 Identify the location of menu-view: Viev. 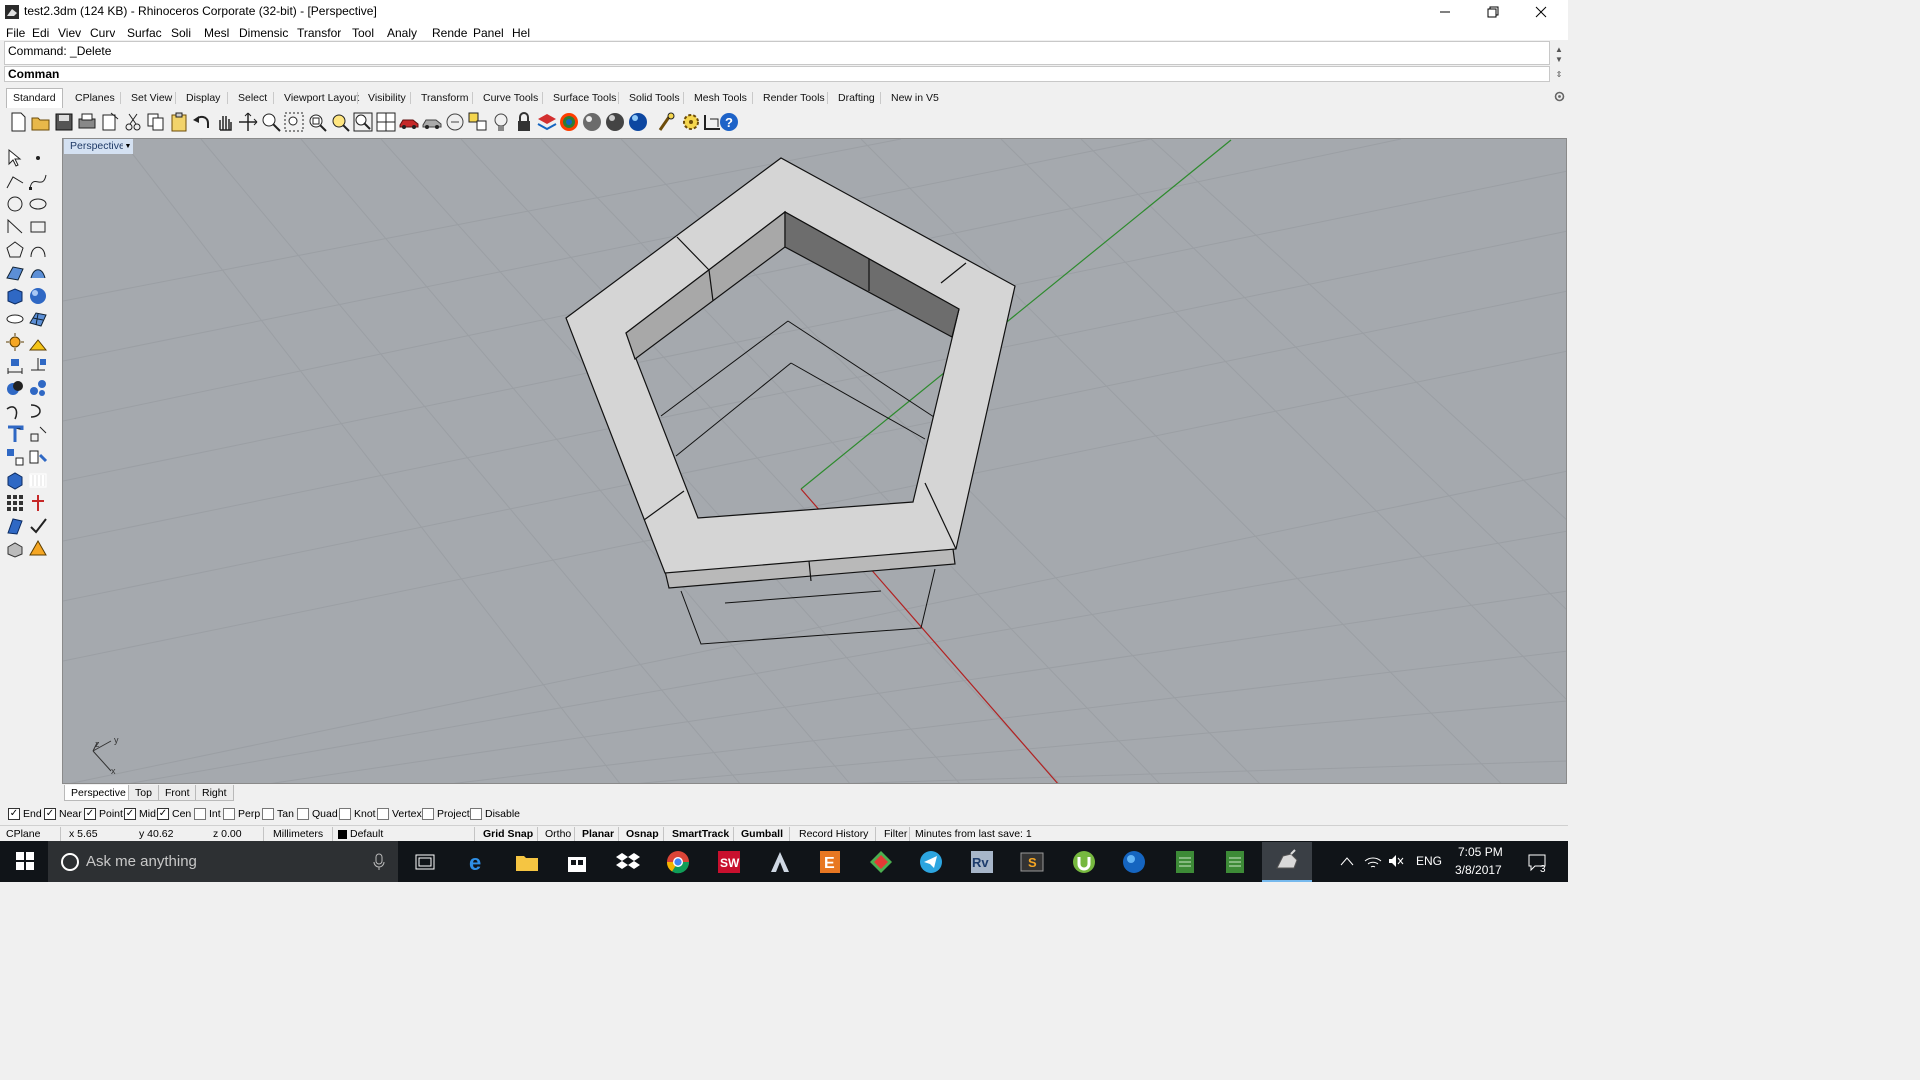
(69, 33).